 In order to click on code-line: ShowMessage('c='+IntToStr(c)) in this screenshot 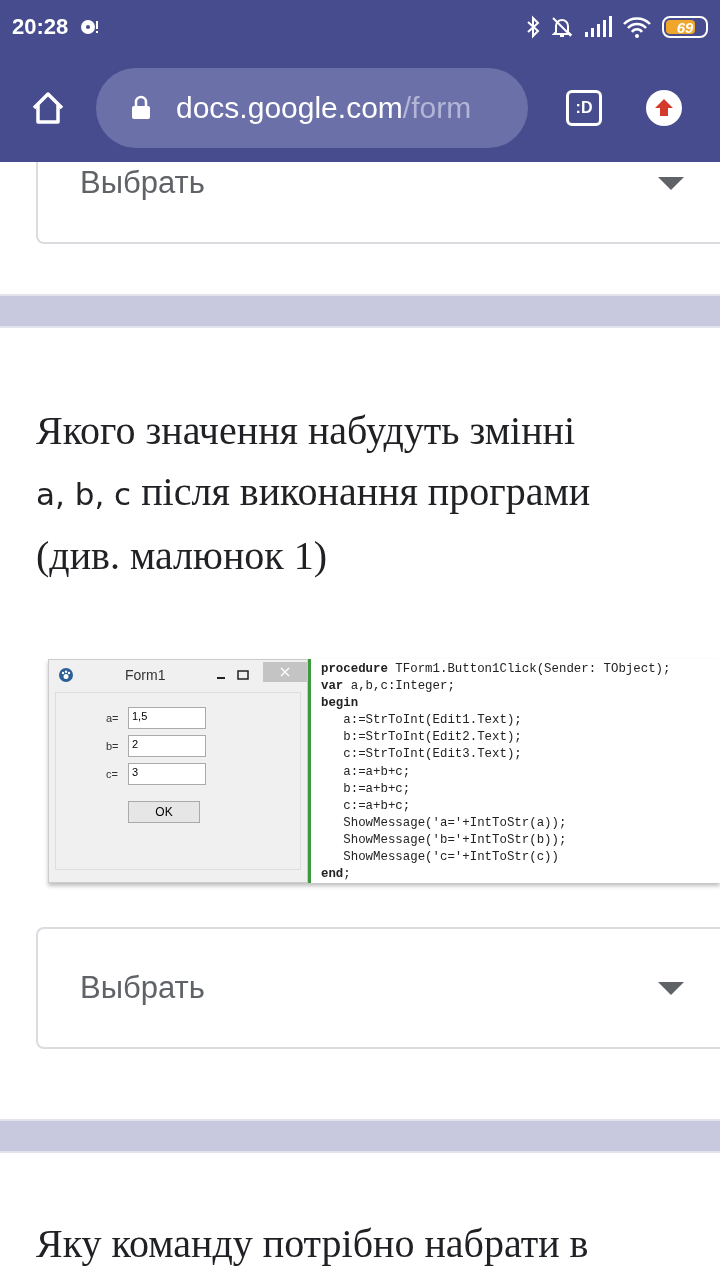, I will do `click(451, 858)`.